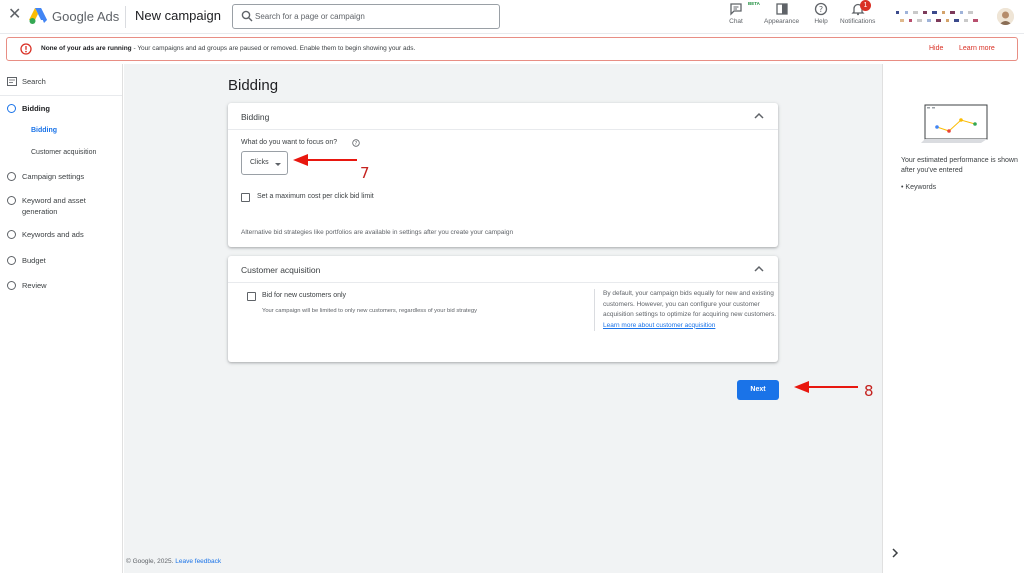 Image resolution: width=1024 pixels, height=573 pixels. I want to click on sidebar-search-label: Search, so click(34, 81).